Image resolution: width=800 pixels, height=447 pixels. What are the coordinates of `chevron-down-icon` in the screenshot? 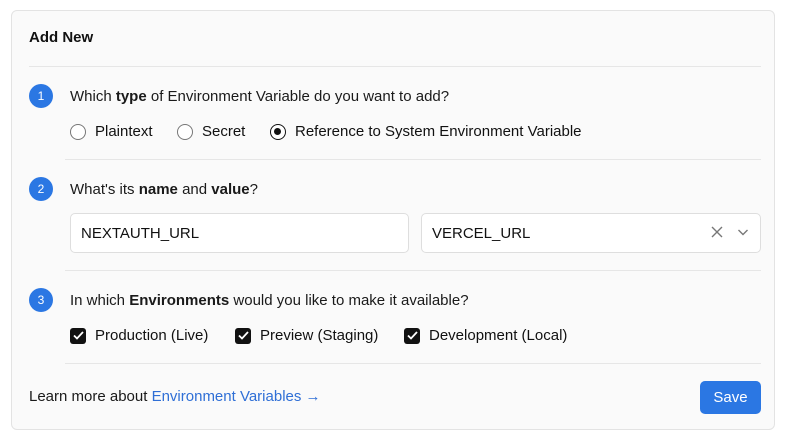 It's located at (743, 234).